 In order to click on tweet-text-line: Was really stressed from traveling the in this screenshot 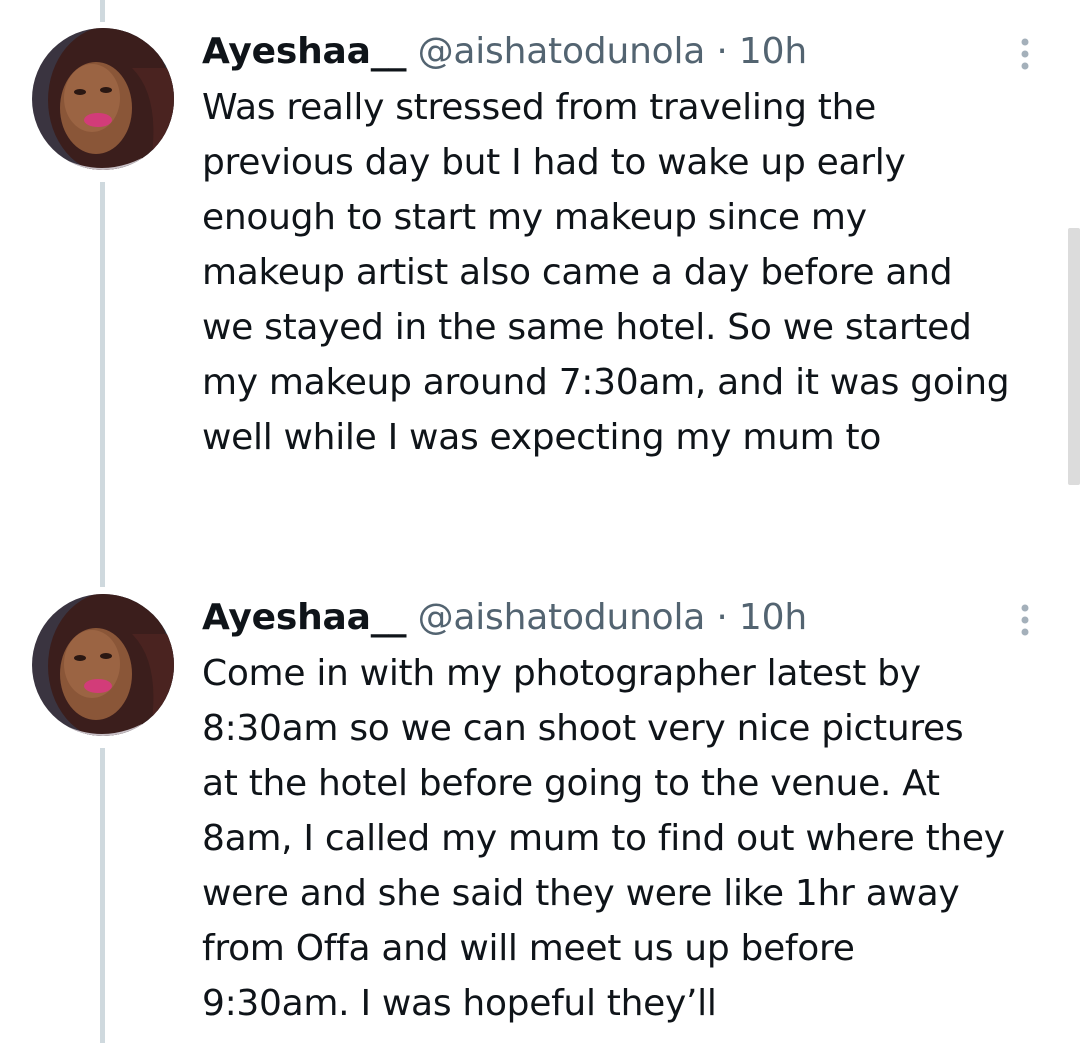, I will do `click(539, 107)`.